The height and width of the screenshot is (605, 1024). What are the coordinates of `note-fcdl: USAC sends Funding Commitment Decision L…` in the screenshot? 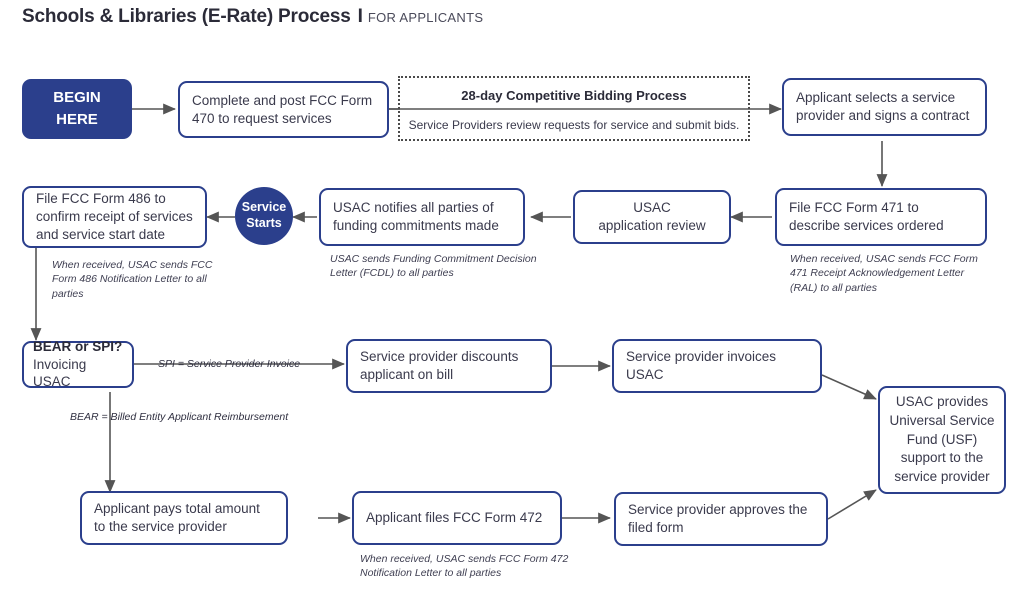 It's located at (433, 266).